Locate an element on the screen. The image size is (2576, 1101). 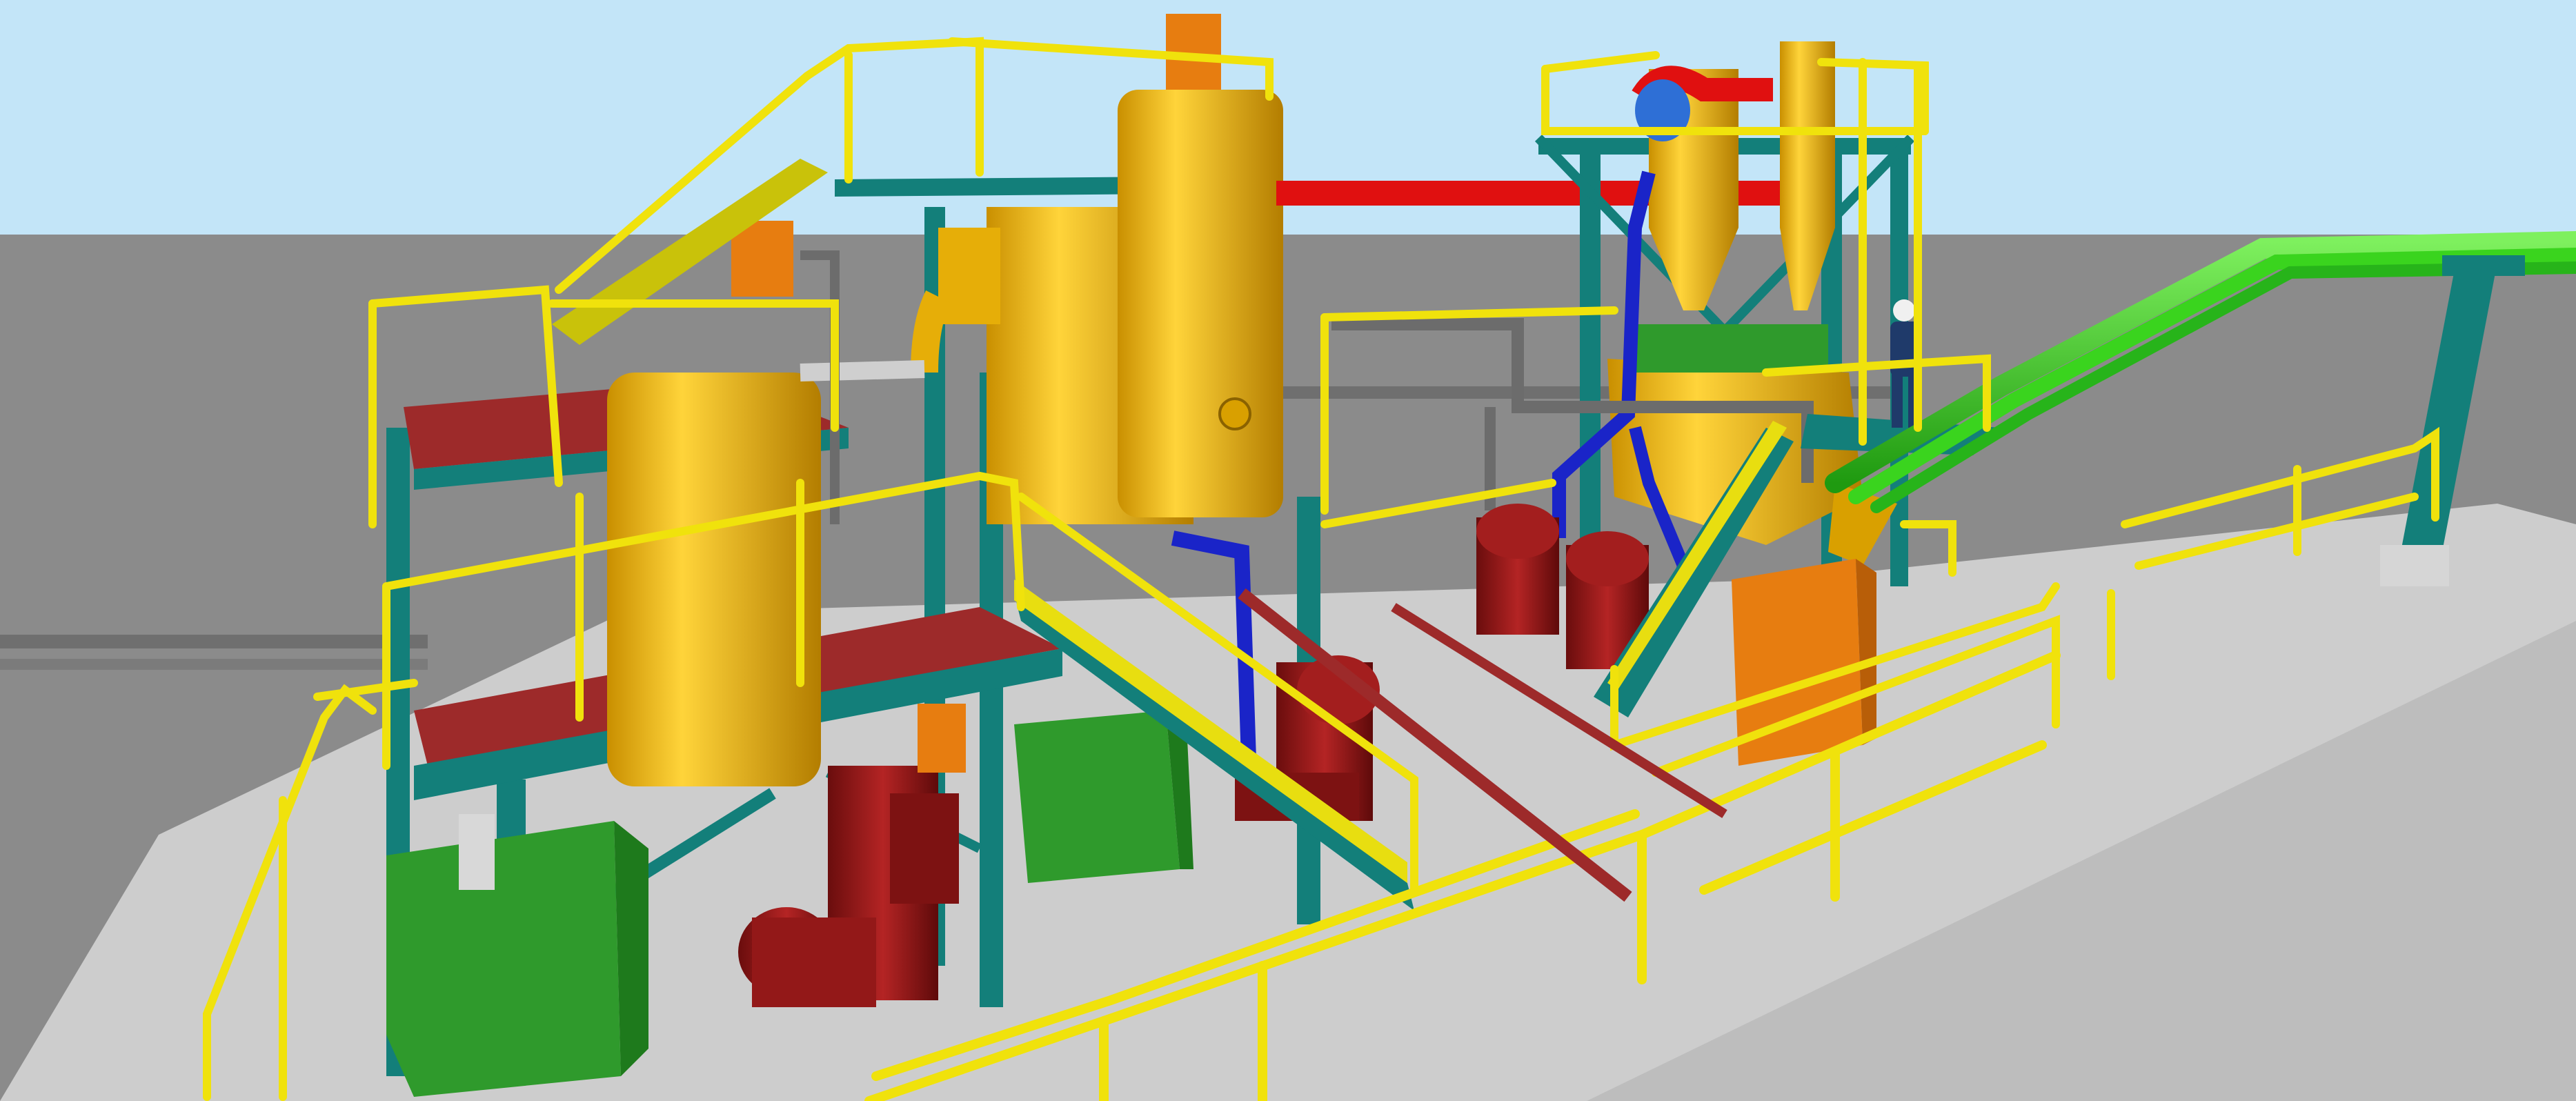
elbow-pipe is located at coordinates (931, 331).